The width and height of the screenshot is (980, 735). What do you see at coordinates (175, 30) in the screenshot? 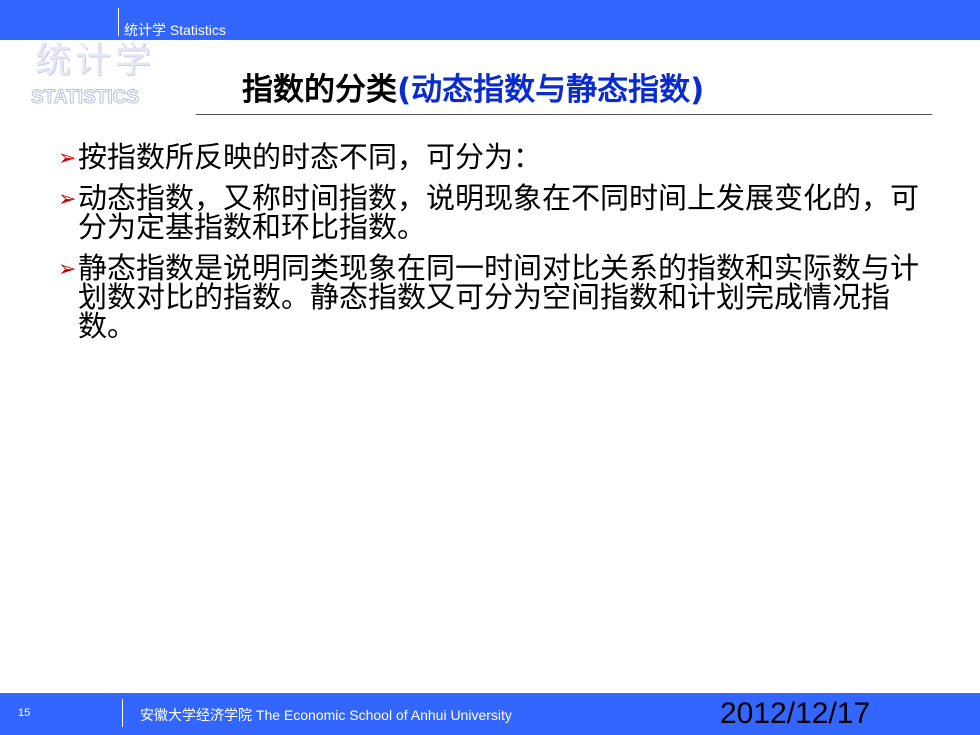
I see `header-label: 统计学 Statistics` at bounding box center [175, 30].